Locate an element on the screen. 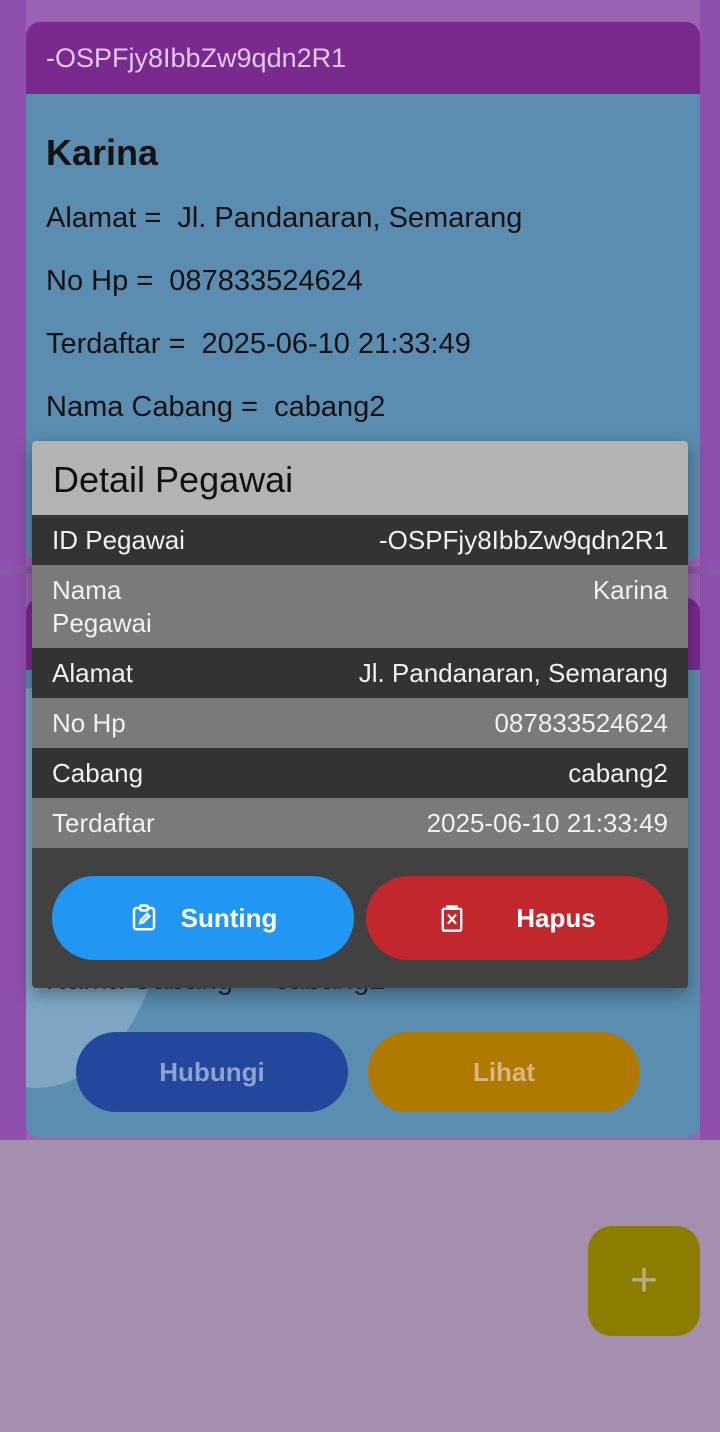  employee-registered: Terdaftar = 2025-06-10 21:33:49 is located at coordinates (258, 344).